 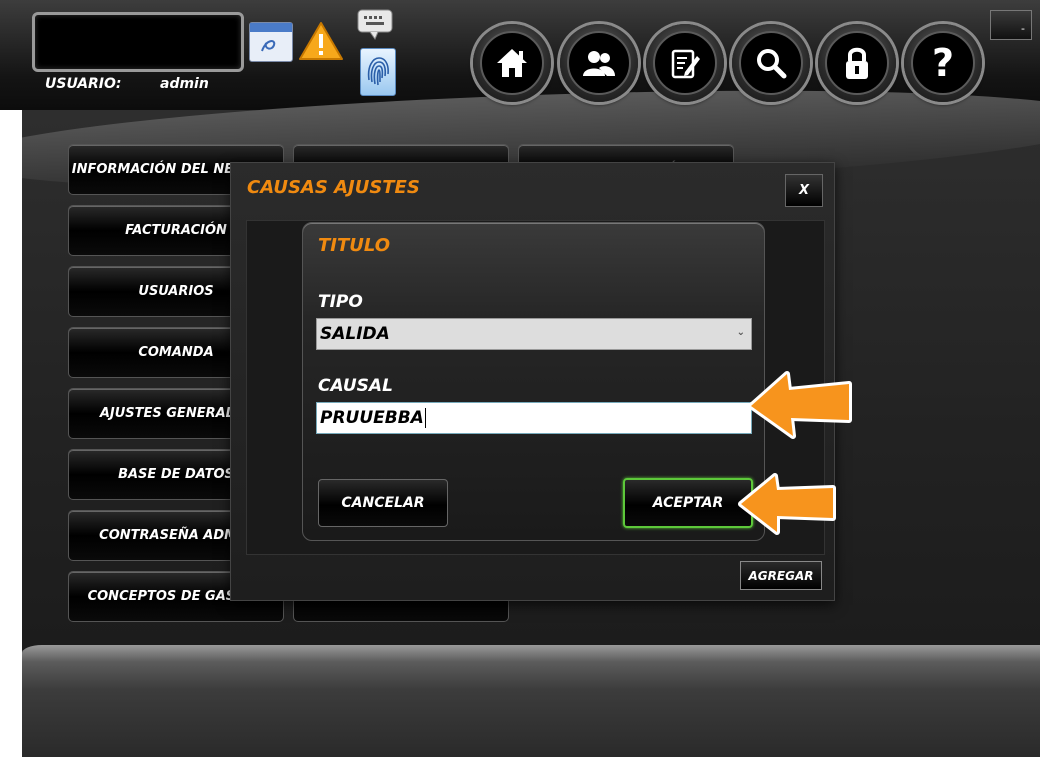 I want to click on tipo-value: SALIDA, so click(x=355, y=334).